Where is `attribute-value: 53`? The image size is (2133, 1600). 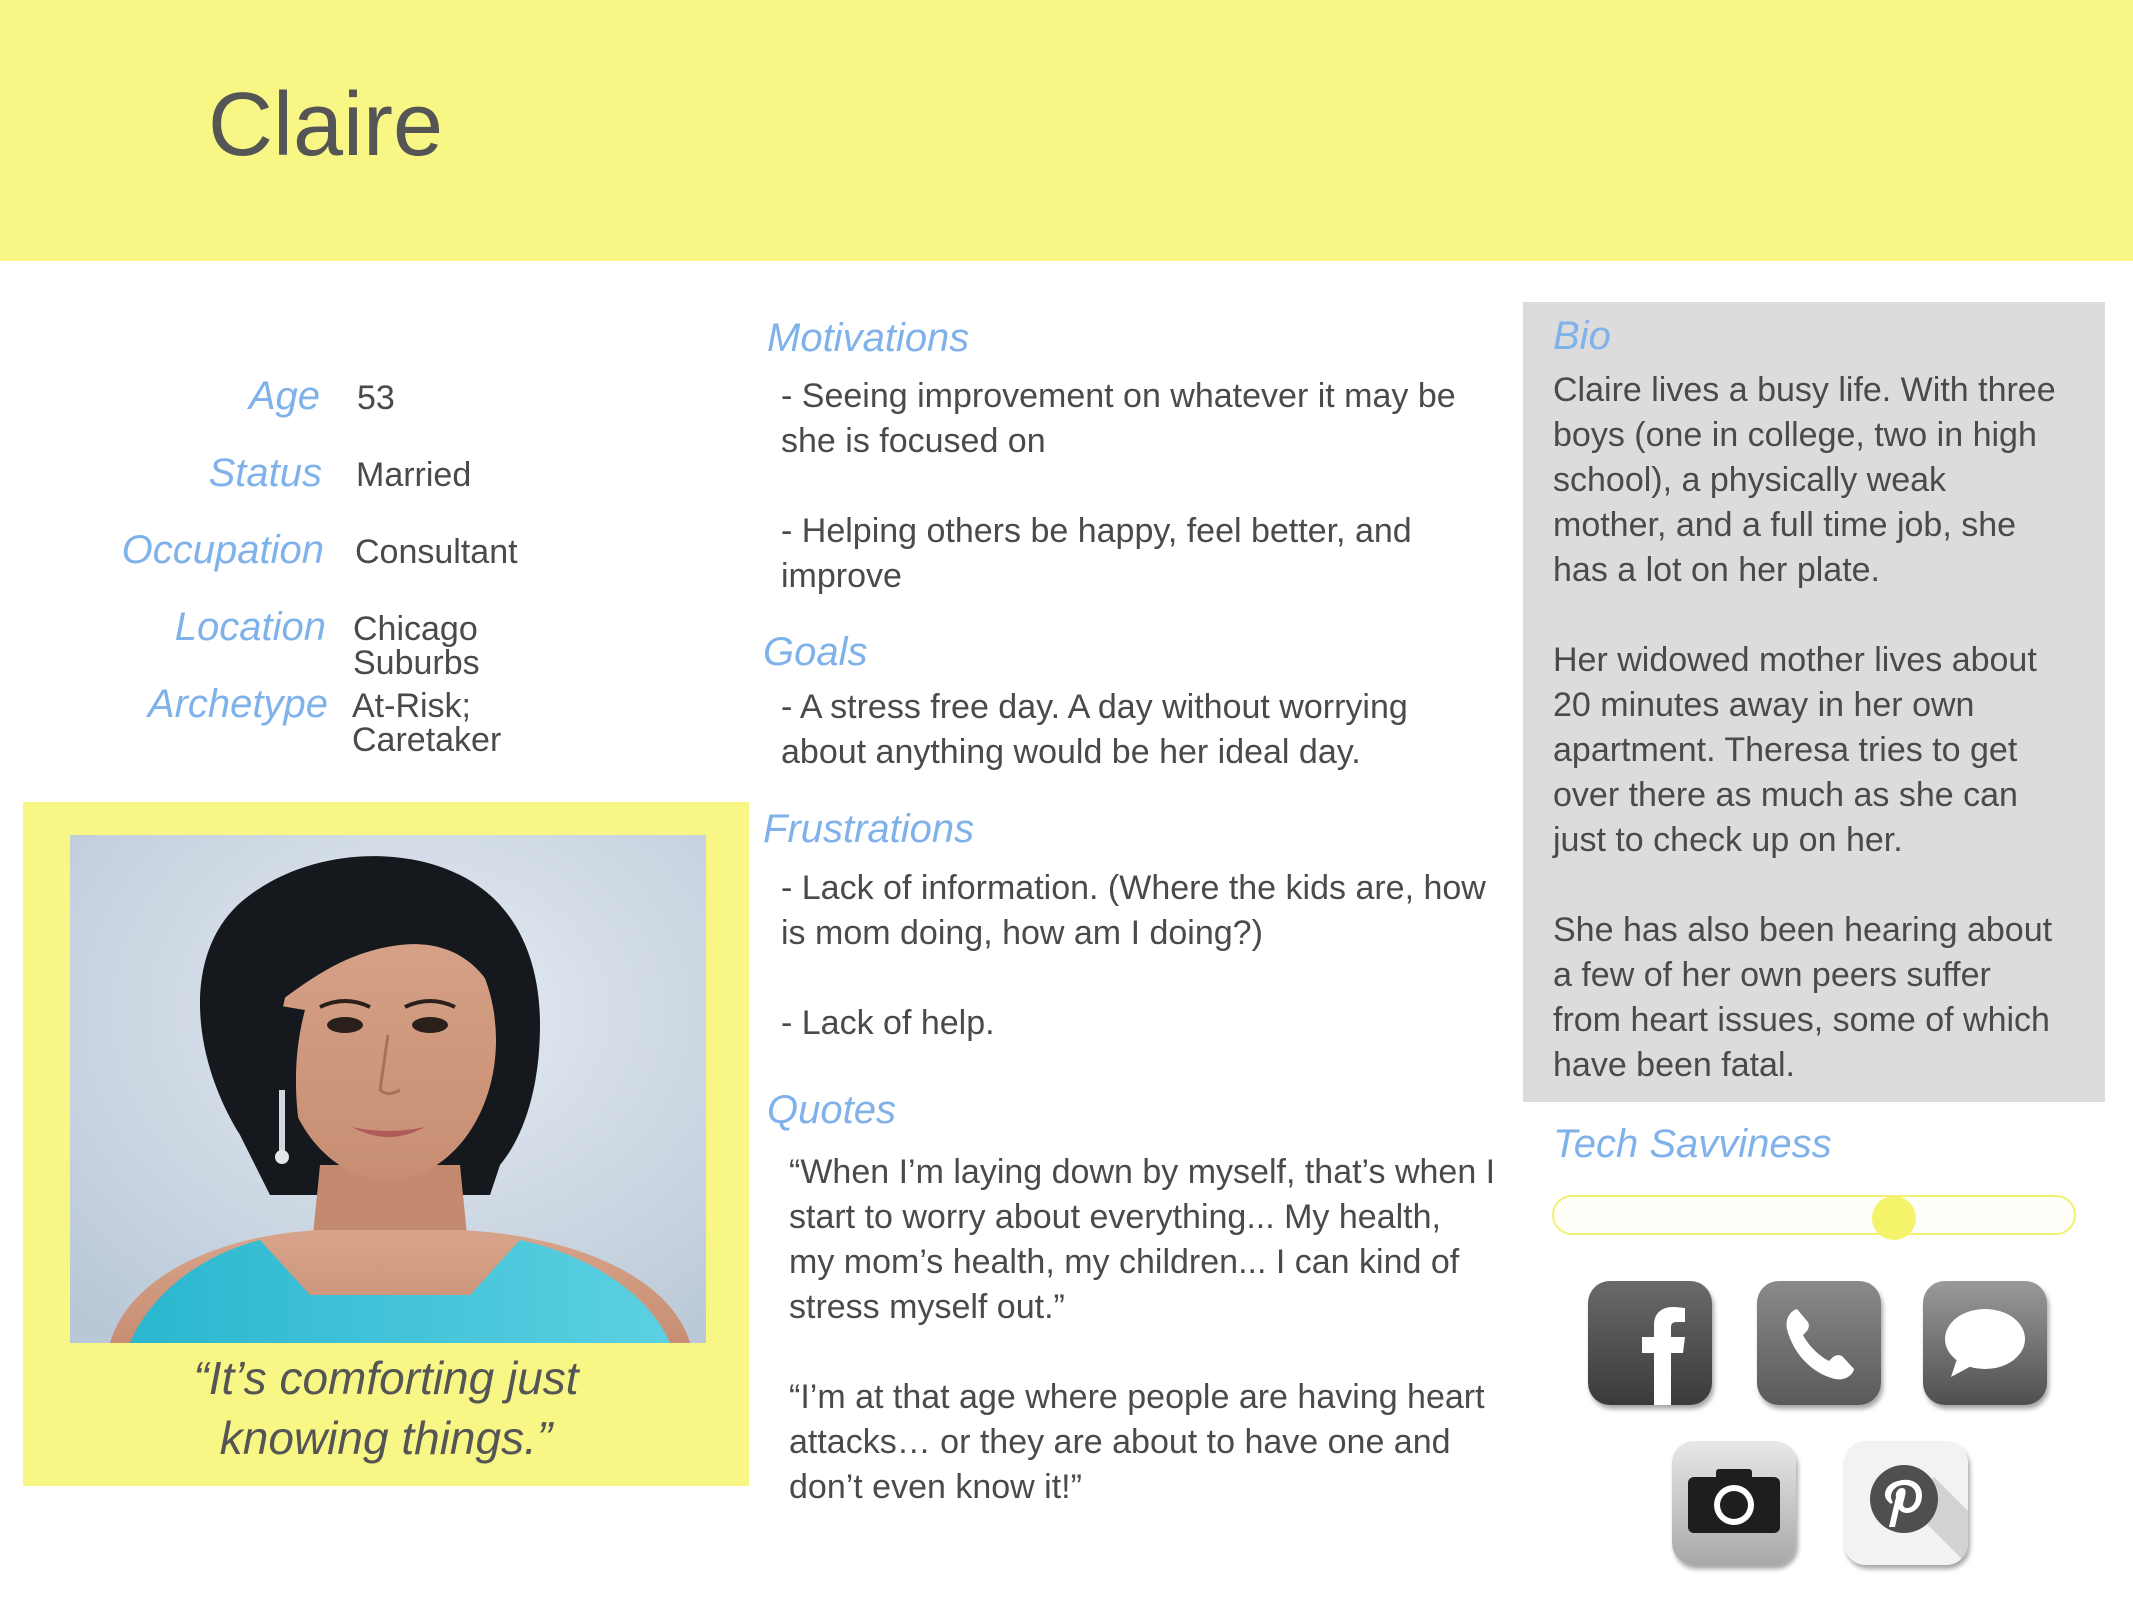 attribute-value: 53 is located at coordinates (376, 398).